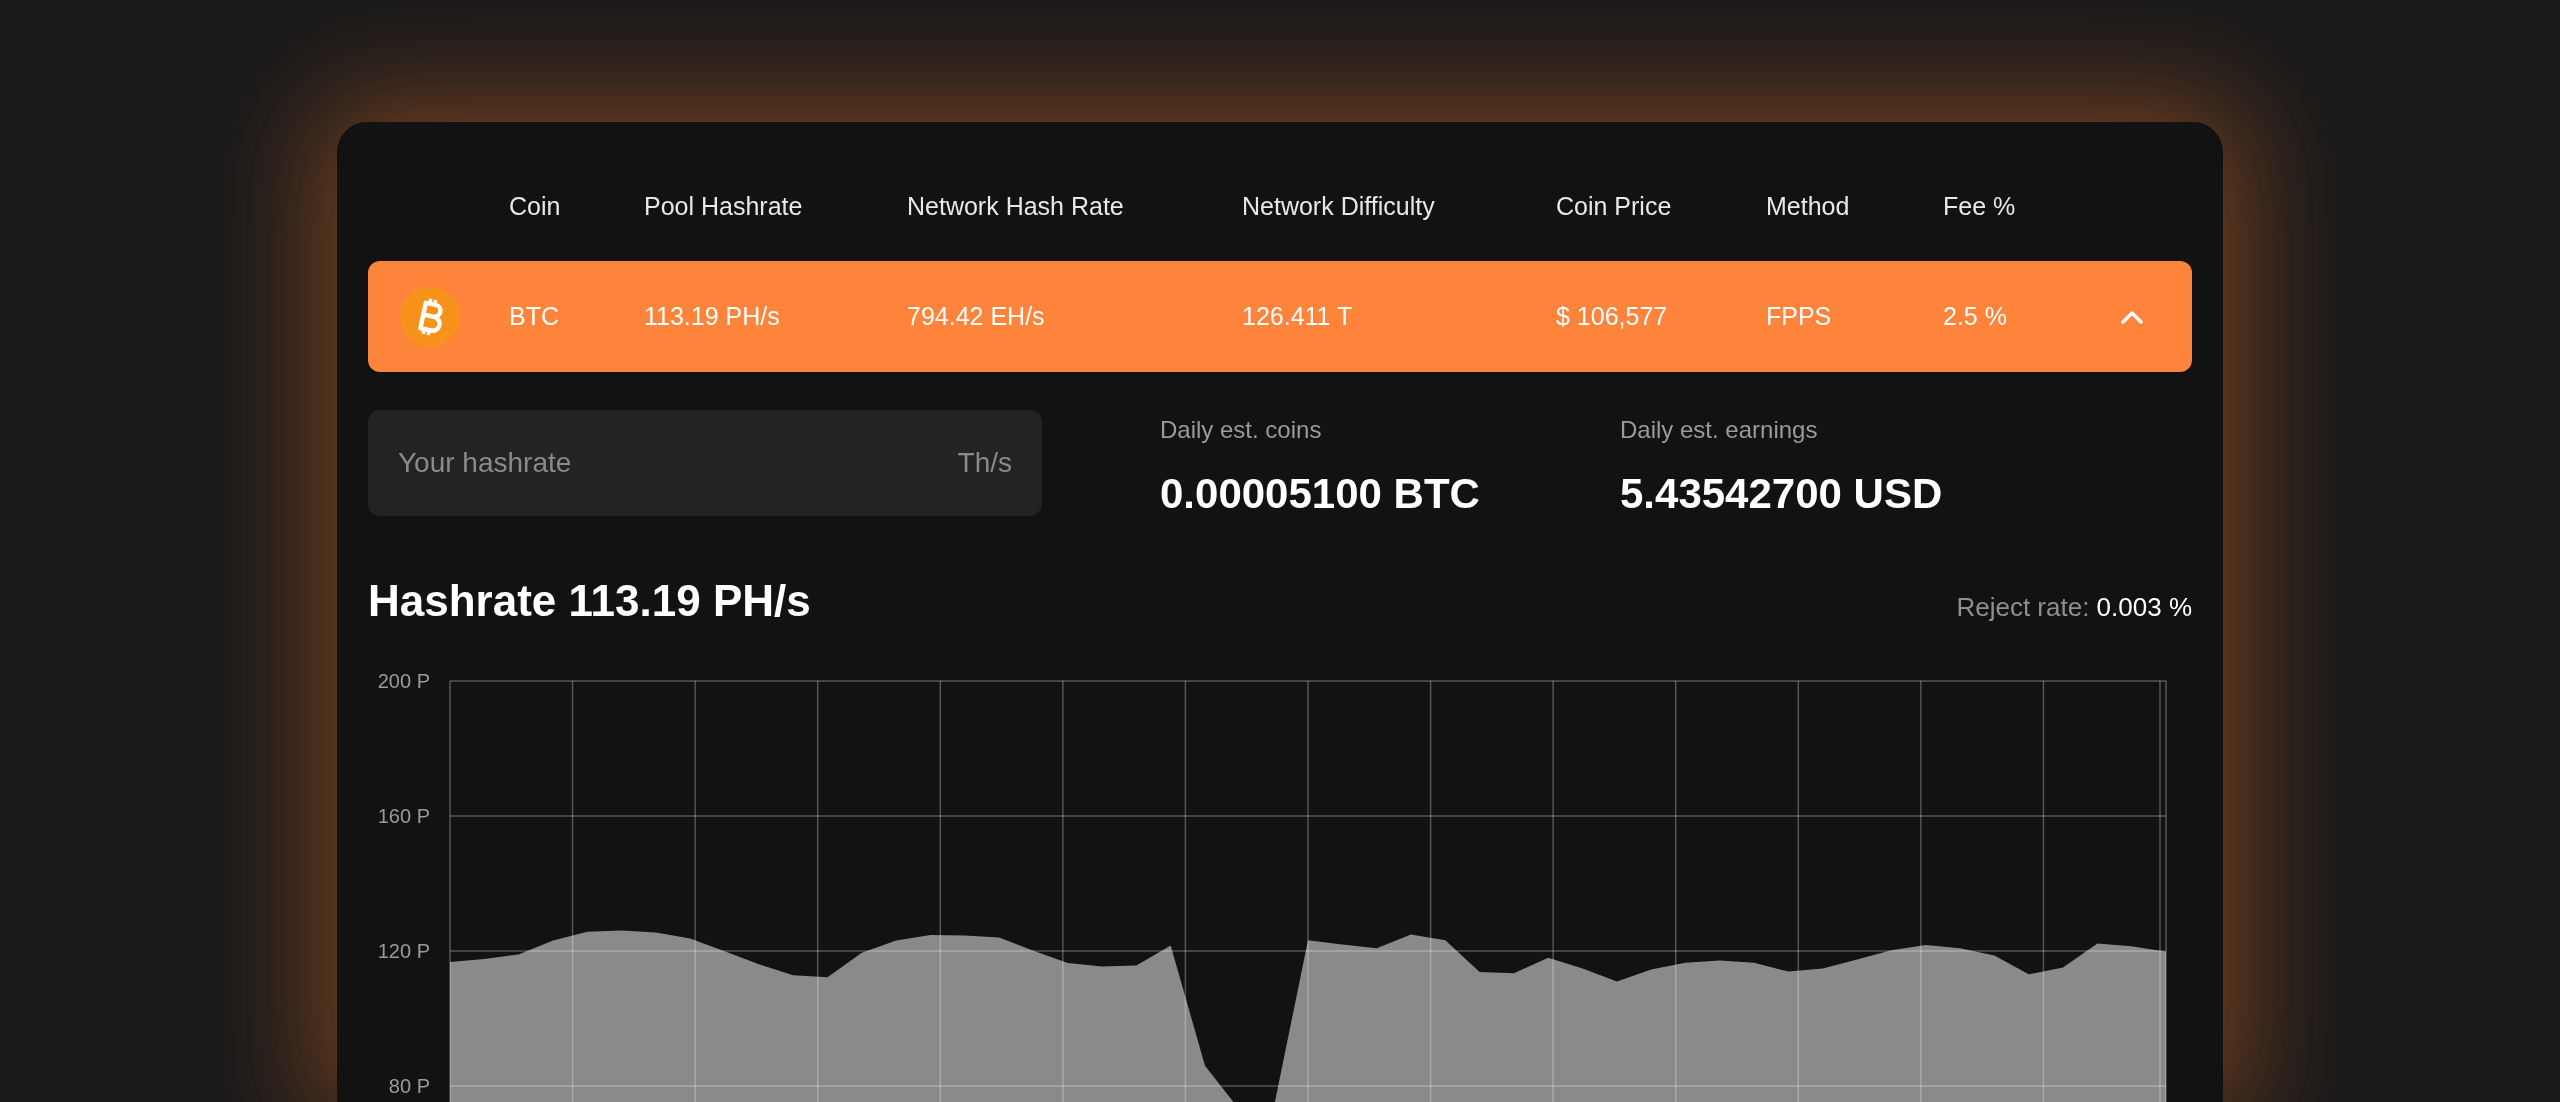 Image resolution: width=2560 pixels, height=1102 pixels. Describe the element at coordinates (2132, 316) in the screenshot. I see `chevron-icon` at that location.